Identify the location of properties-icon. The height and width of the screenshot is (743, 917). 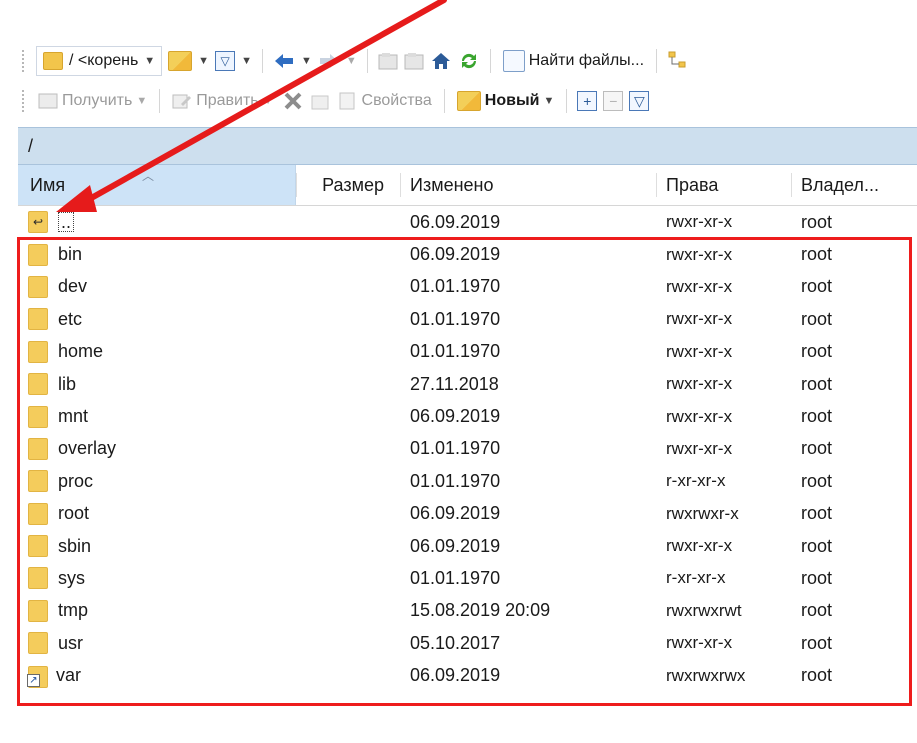
(348, 101).